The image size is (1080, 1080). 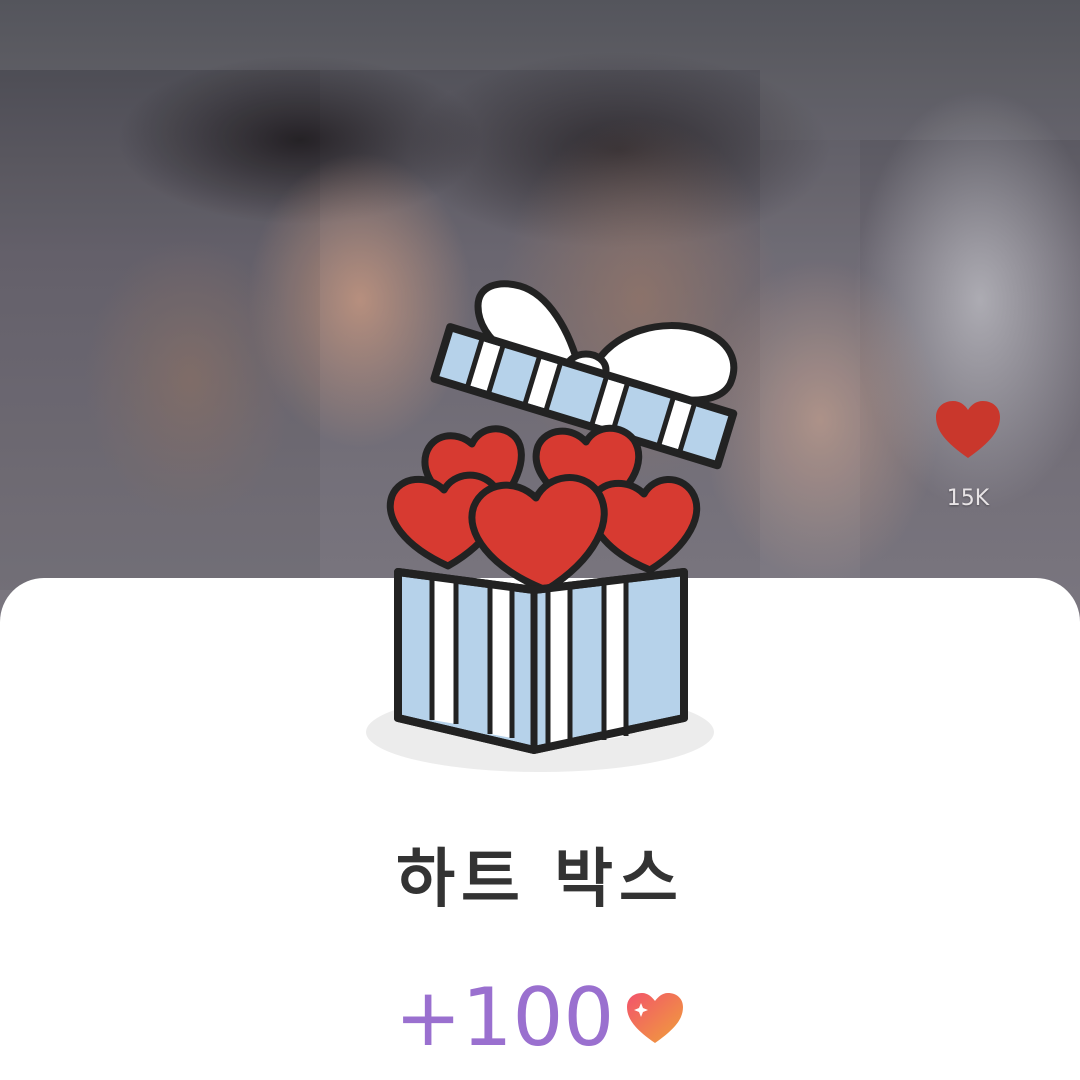 I want to click on like-control: 15K, so click(x=968, y=455).